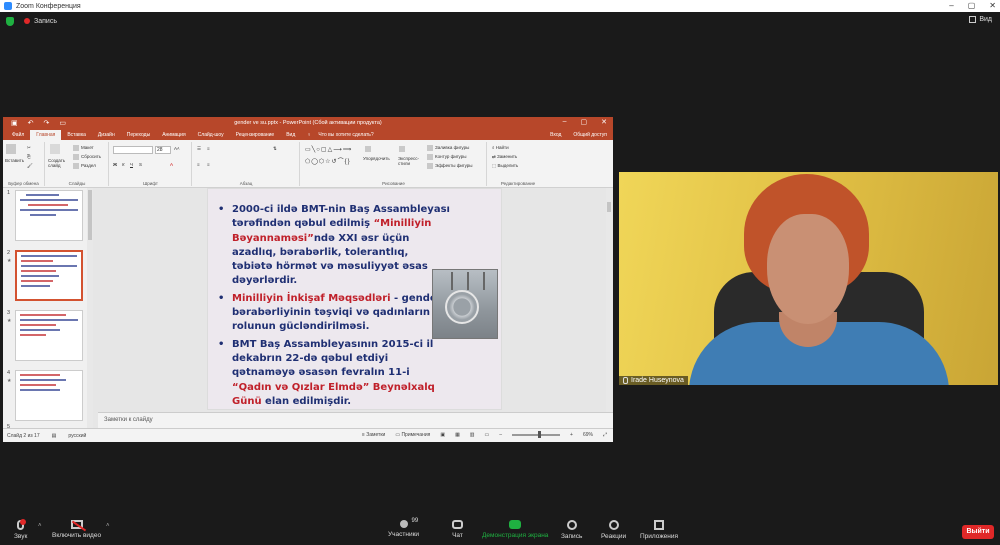 The image size is (1000, 545). What do you see at coordinates (328, 149) in the screenshot?
I see `shapes-gallery: ▭╲○▢△⟶⟹` at bounding box center [328, 149].